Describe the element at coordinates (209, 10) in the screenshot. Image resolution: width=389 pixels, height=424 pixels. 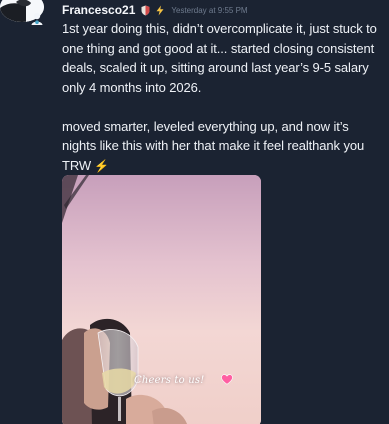
I see `timestamp: Yesterday at 9:55 PM` at that location.